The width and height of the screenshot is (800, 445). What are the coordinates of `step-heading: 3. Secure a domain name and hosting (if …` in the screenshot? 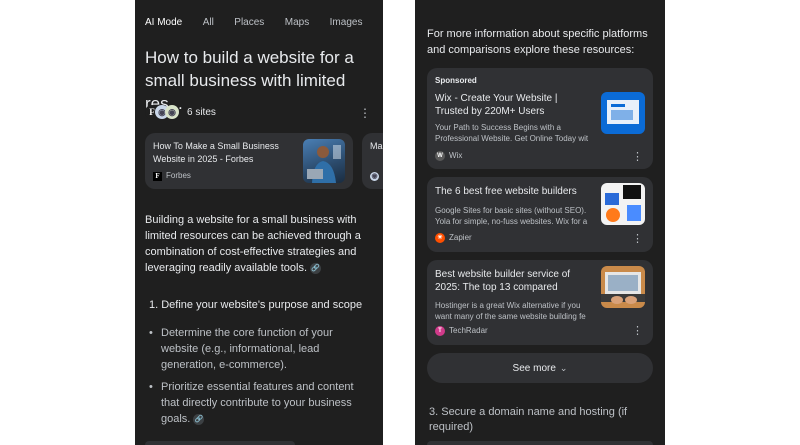 It's located at (528, 419).